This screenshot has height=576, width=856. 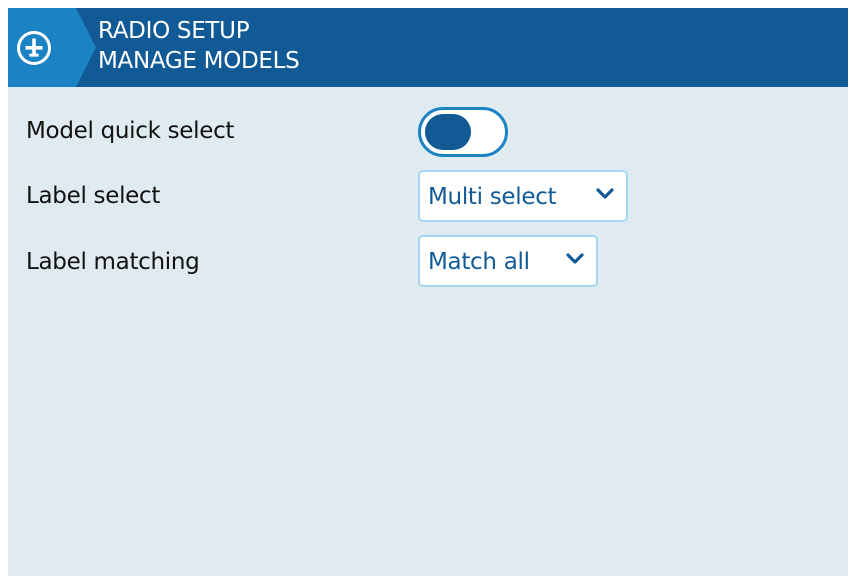 I want to click on label-matching-value: Match all, so click(x=479, y=262).